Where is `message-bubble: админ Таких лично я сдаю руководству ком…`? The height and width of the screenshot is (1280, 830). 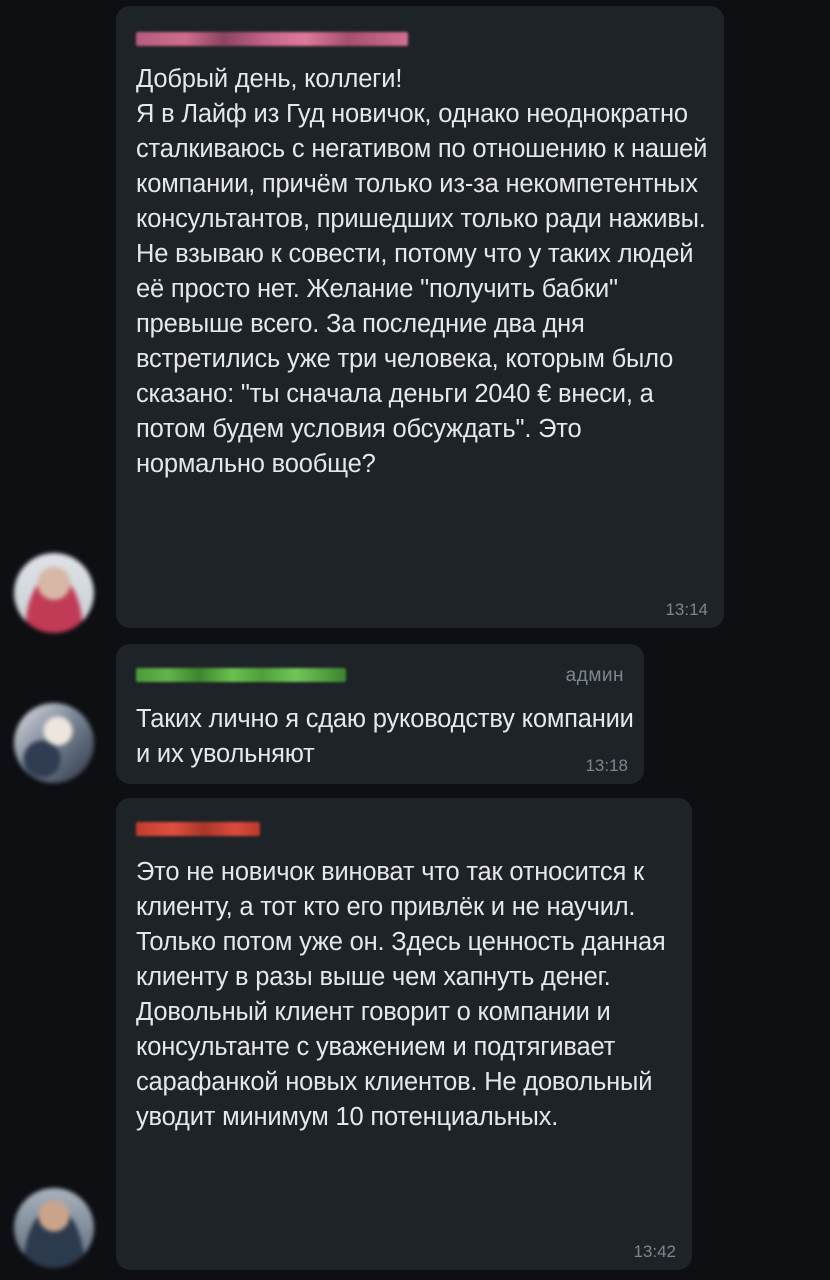 message-bubble: админ Таких лично я сдаю руководству ком… is located at coordinates (380, 714).